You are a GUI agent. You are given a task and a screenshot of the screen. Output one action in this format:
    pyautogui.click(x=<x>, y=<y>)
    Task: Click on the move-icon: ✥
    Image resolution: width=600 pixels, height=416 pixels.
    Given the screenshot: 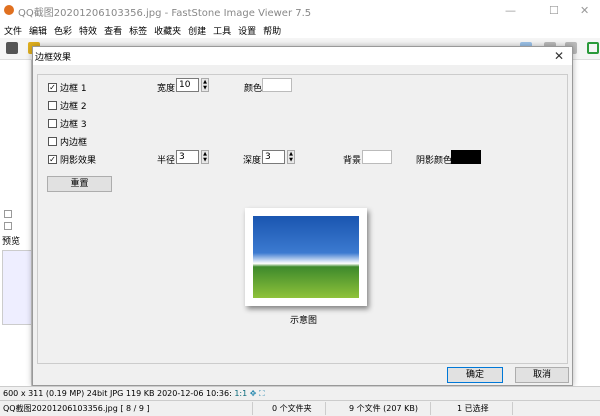 What is the action you would take?
    pyautogui.click(x=253, y=393)
    